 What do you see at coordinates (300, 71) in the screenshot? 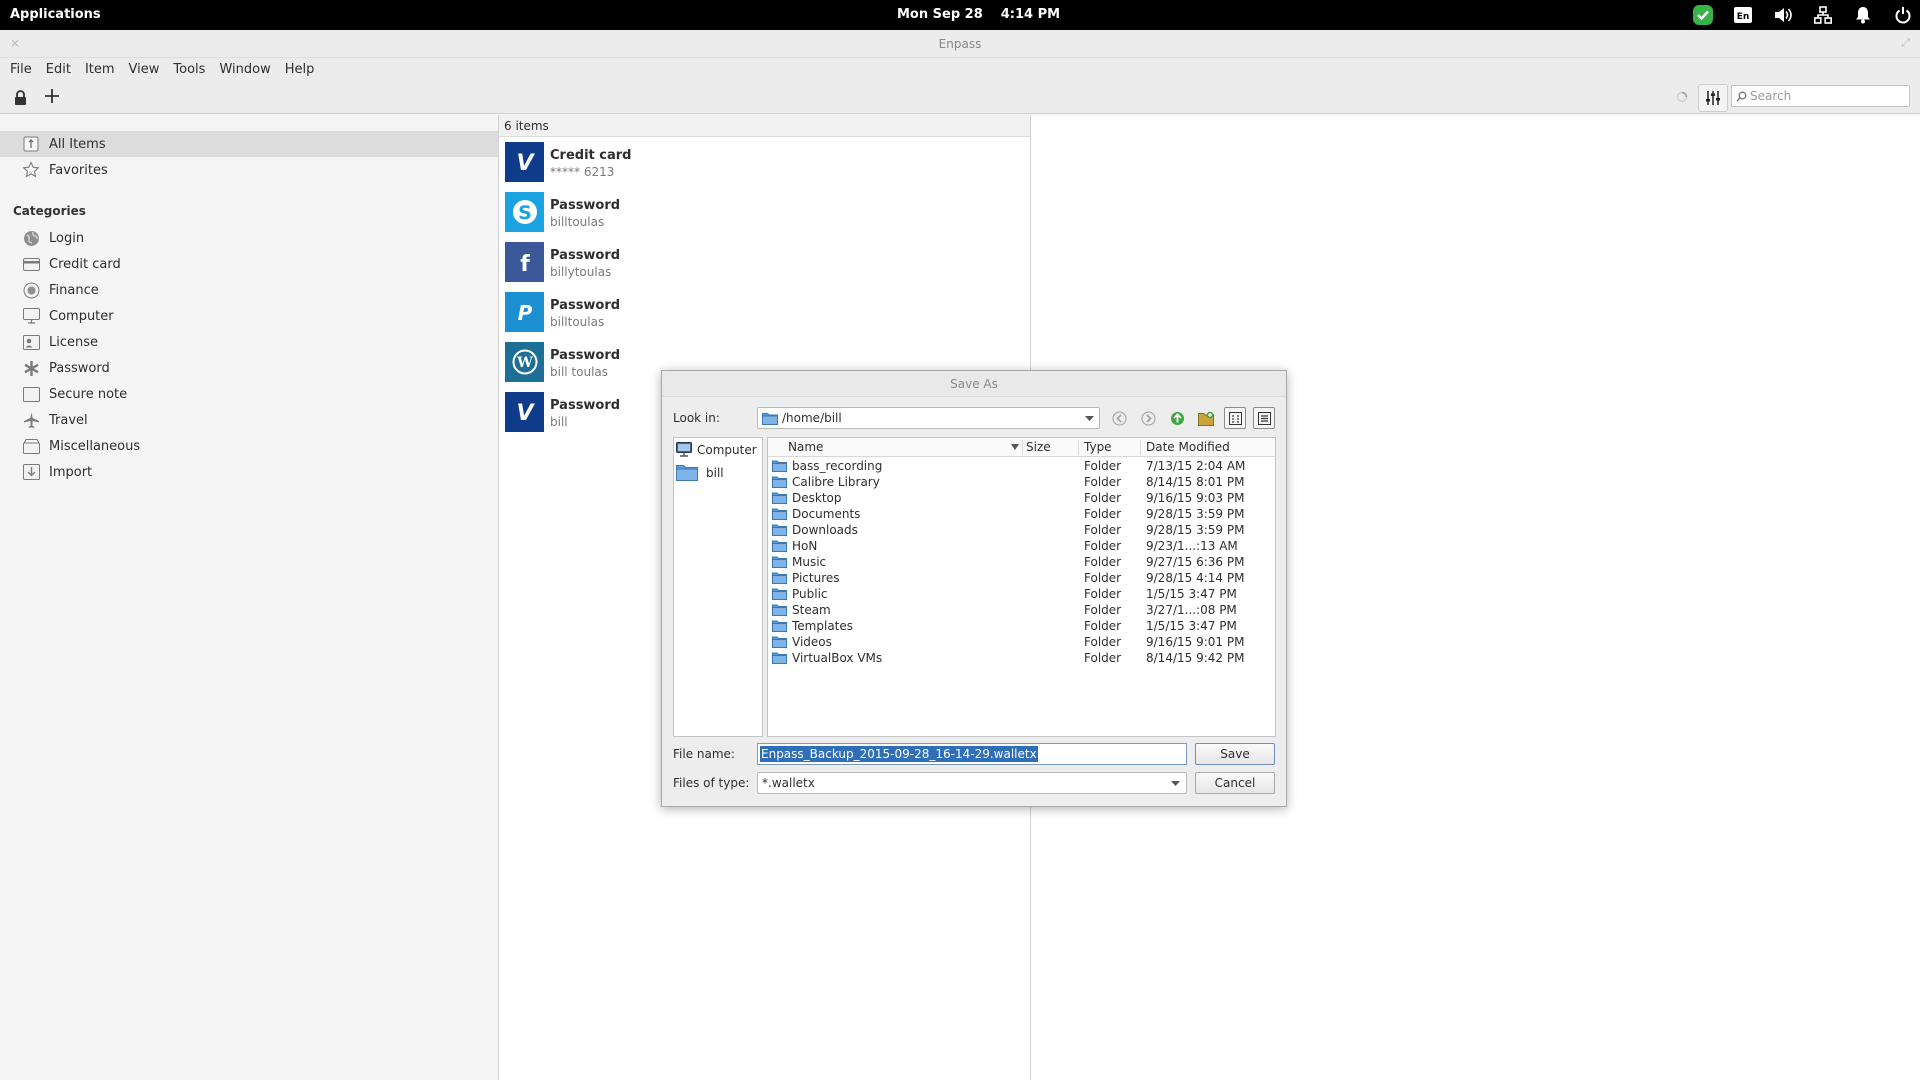
I see `menu-help: Help` at bounding box center [300, 71].